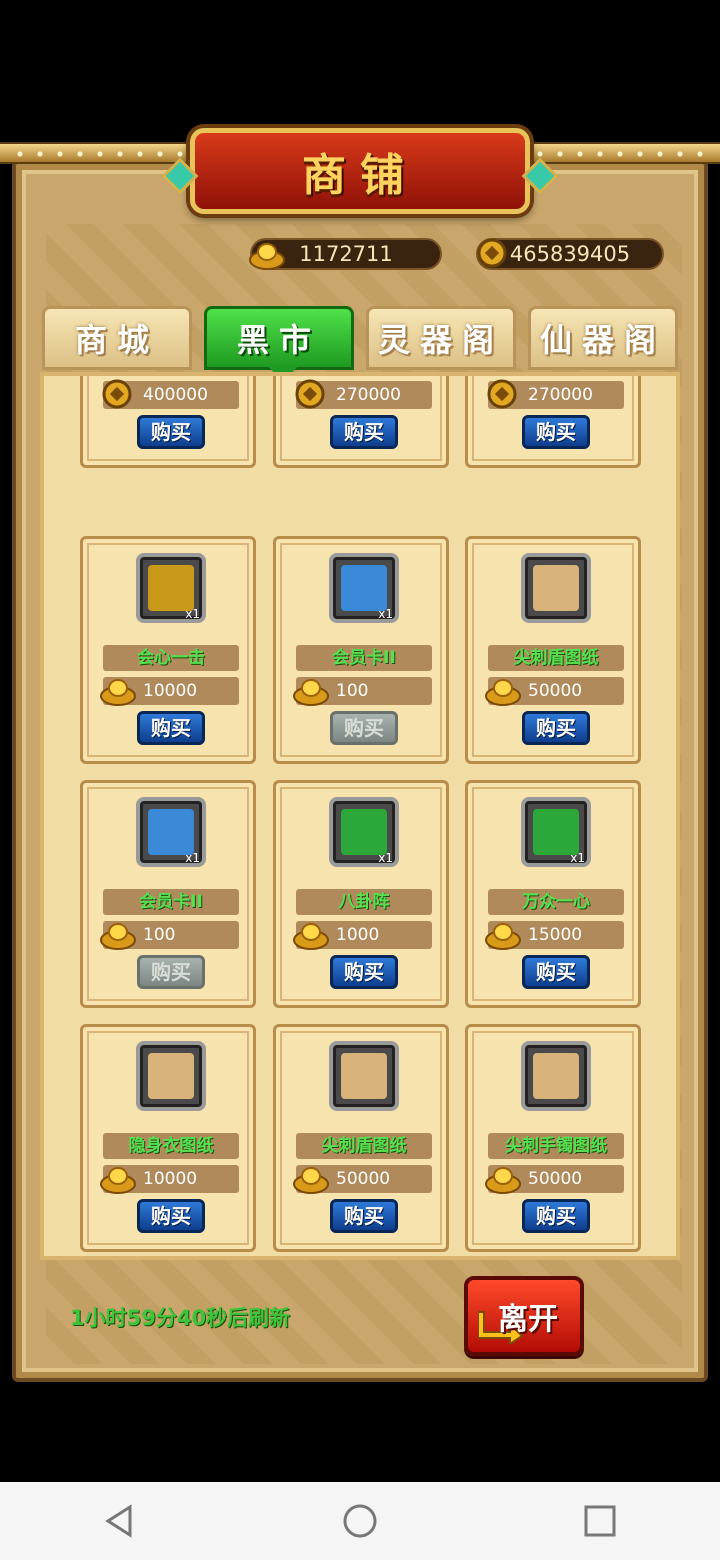 This screenshot has width=720, height=1560. What do you see at coordinates (603, 338) in the screenshot?
I see `tab-immortal-pavilion: 仙器阁` at bounding box center [603, 338].